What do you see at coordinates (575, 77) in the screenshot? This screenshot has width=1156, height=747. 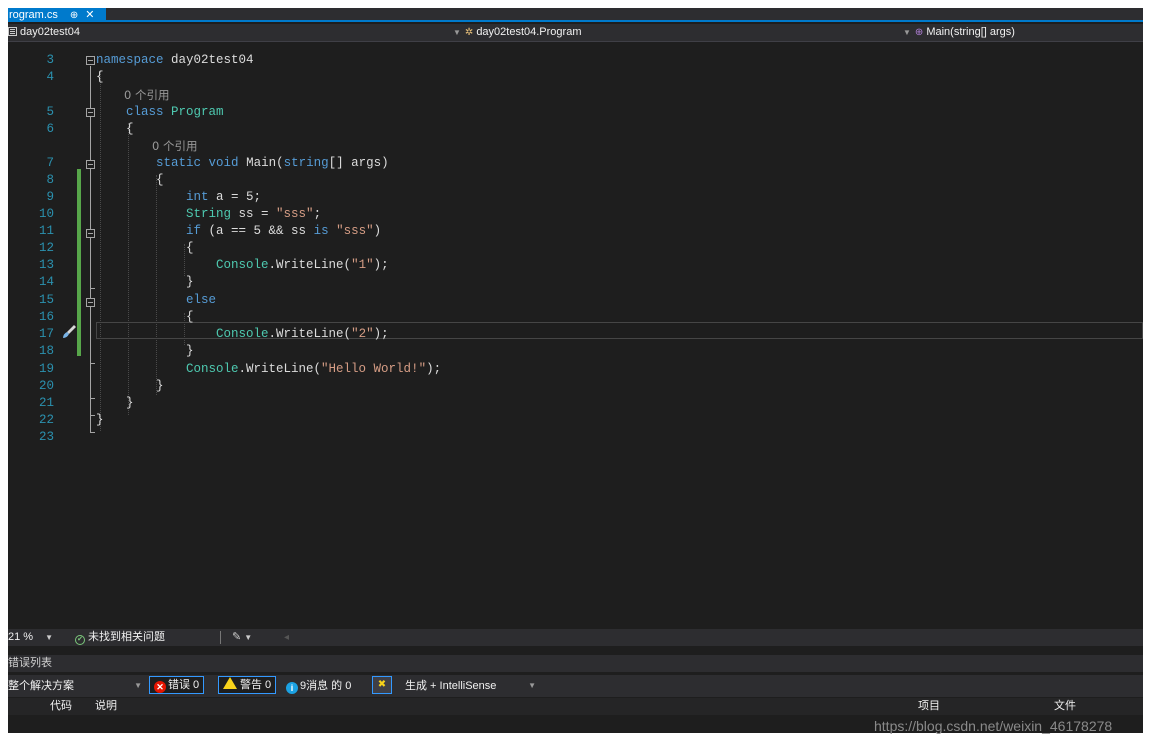 I see `code-line: 4{` at bounding box center [575, 77].